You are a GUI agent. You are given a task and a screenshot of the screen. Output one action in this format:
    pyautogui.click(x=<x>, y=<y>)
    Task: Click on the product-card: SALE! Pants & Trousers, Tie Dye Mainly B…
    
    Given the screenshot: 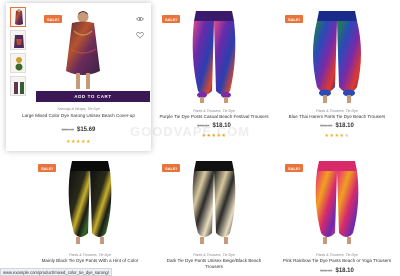 What is the action you would take?
    pyautogui.click(x=90, y=213)
    